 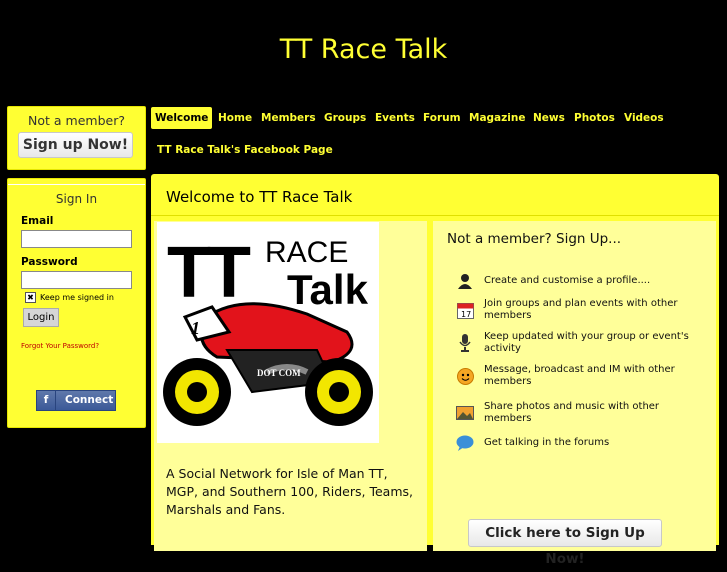 What do you see at coordinates (345, 118) in the screenshot?
I see `nav-groups: Groups` at bounding box center [345, 118].